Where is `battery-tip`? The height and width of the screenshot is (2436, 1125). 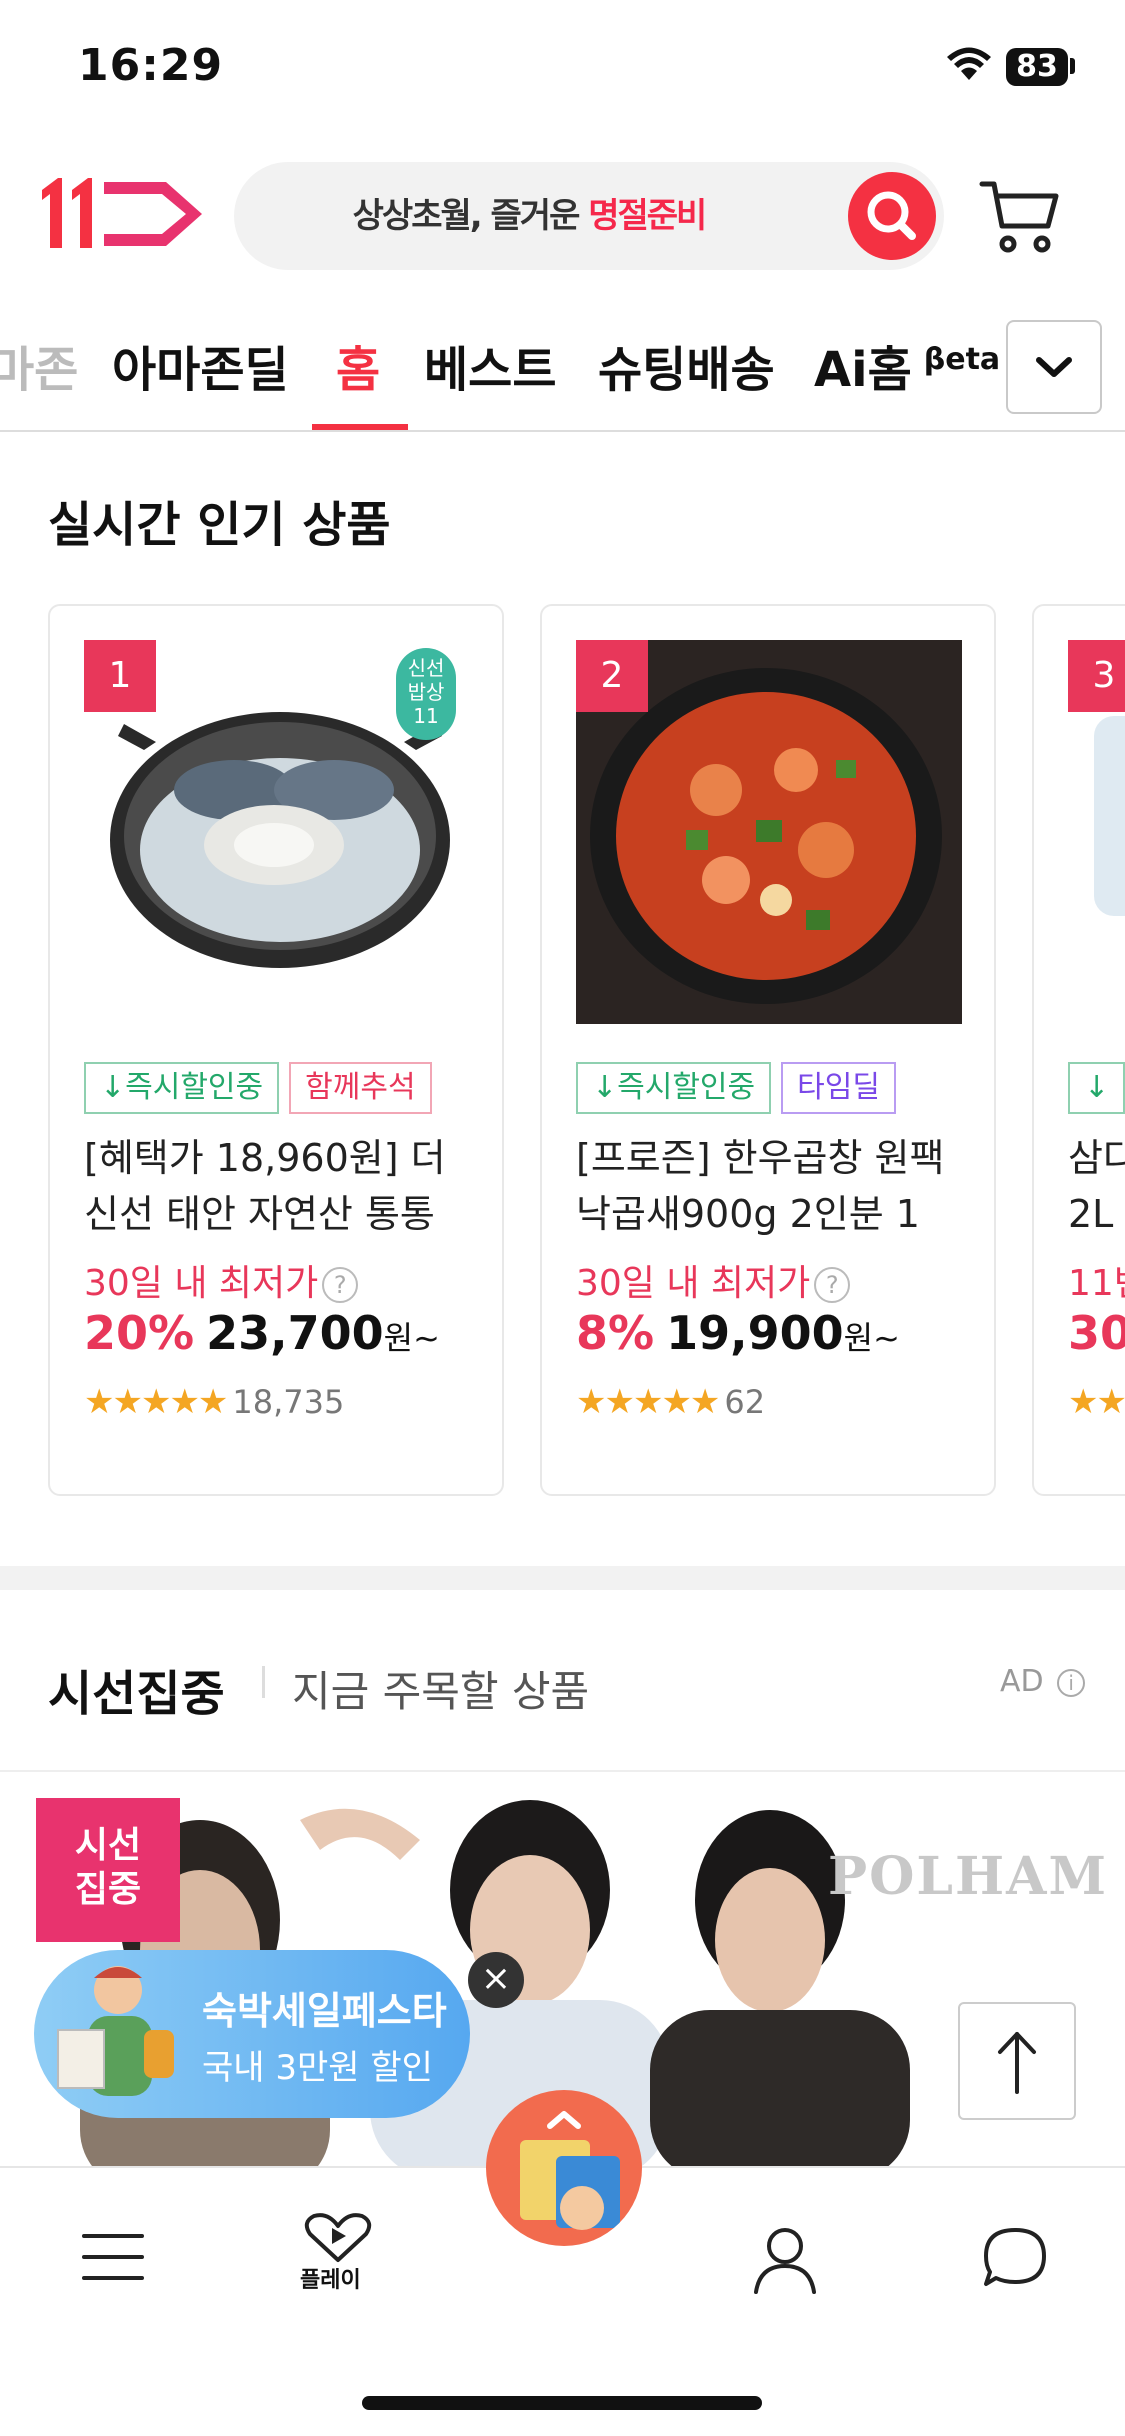 battery-tip is located at coordinates (1072, 66).